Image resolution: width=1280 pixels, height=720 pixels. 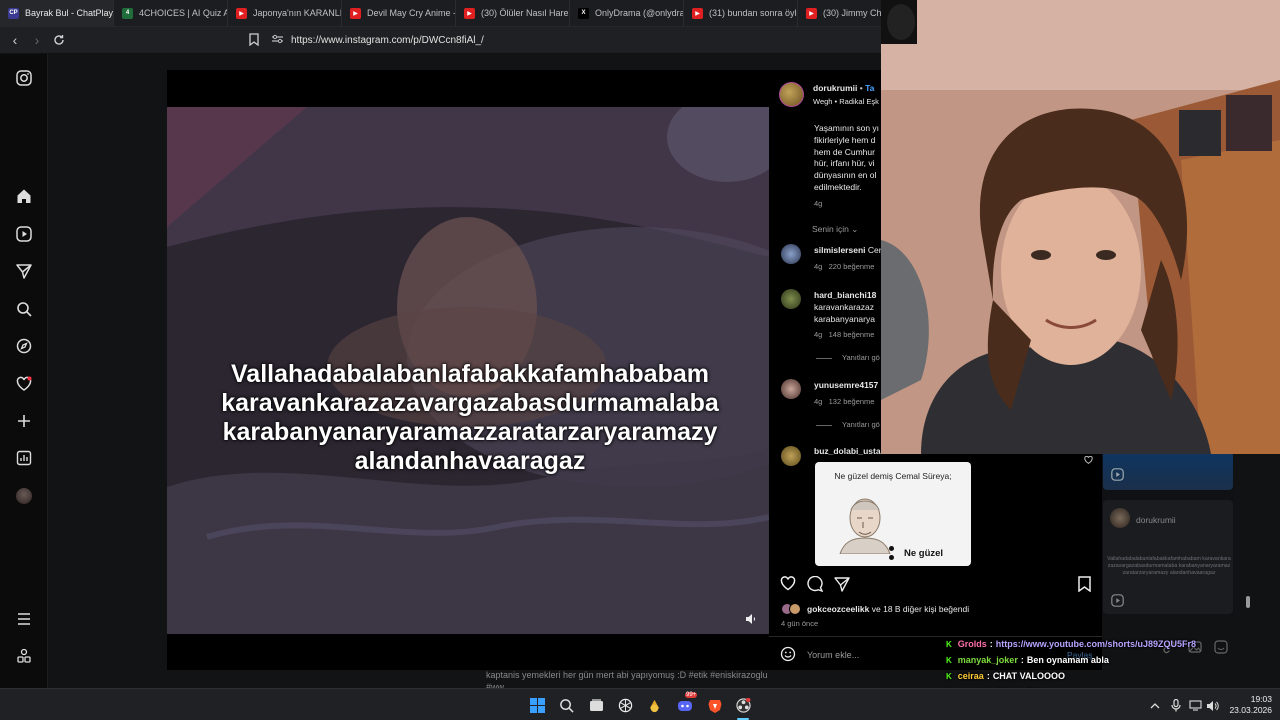 What do you see at coordinates (583, 13) in the screenshot?
I see `x-icon: X` at bounding box center [583, 13].